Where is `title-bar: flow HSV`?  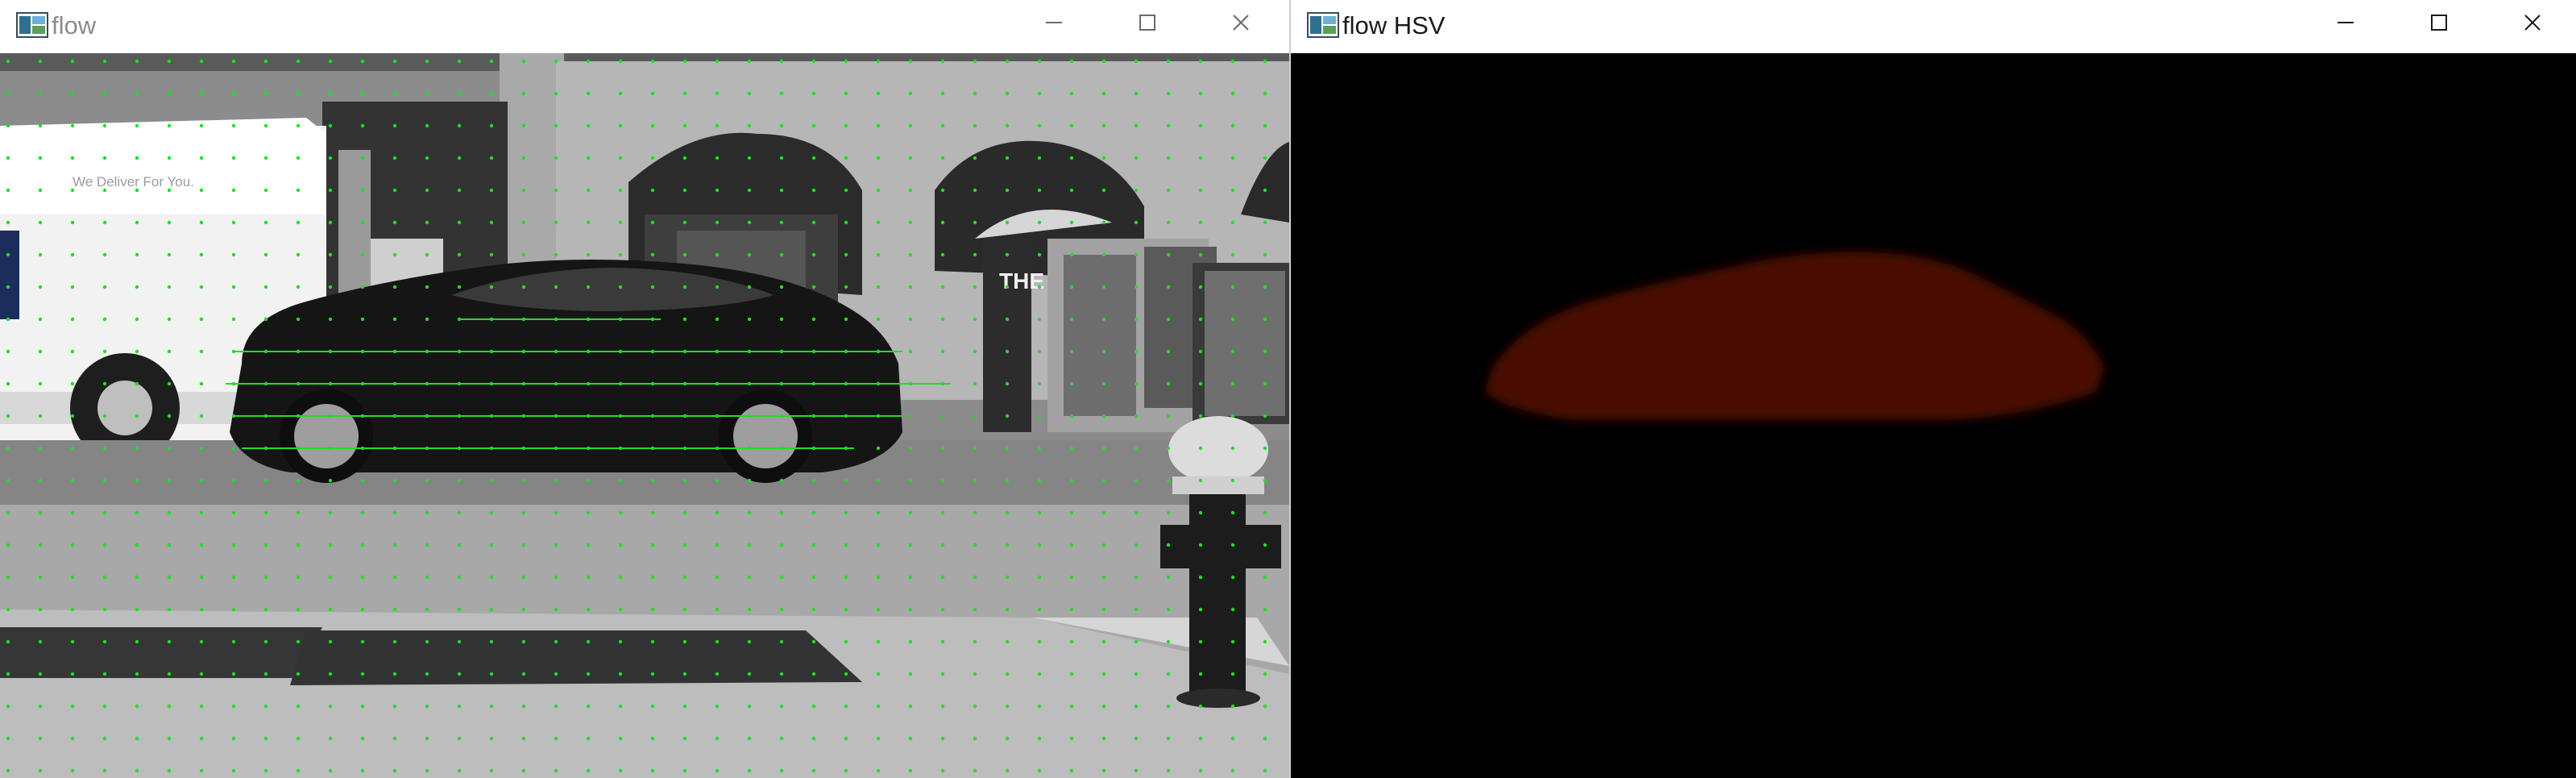 title-bar: flow HSV is located at coordinates (1934, 26).